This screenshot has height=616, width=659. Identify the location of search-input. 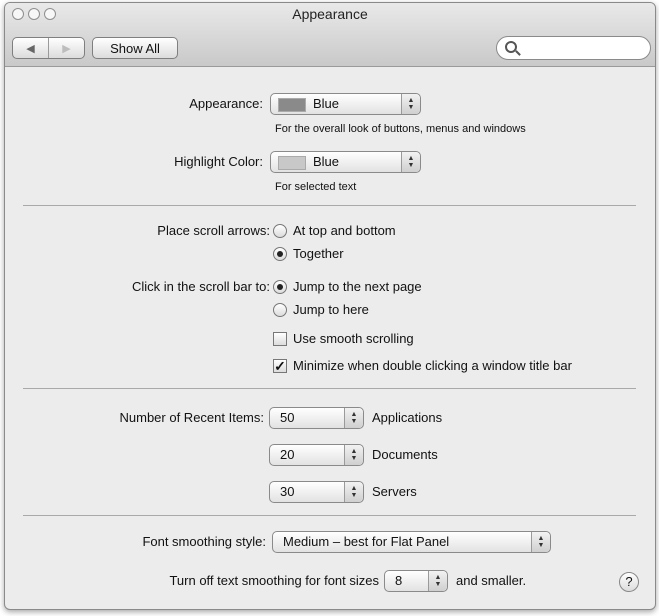
(585, 49).